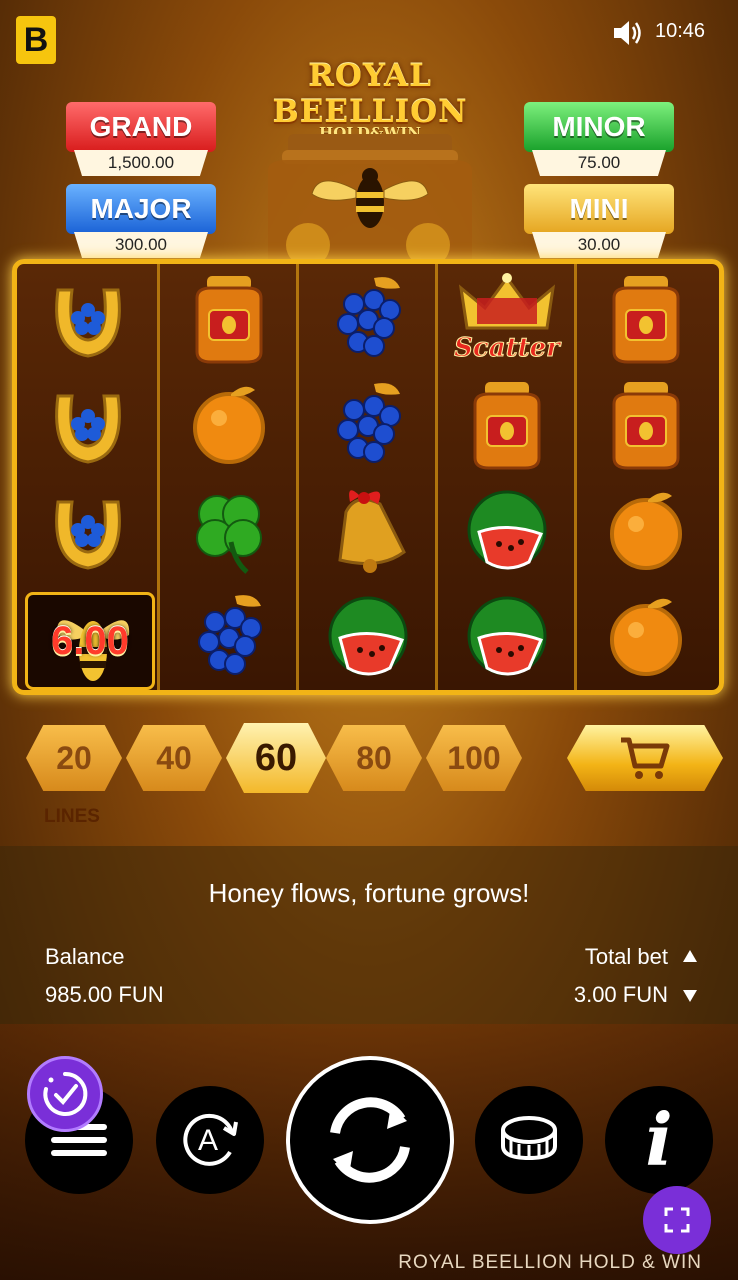 The height and width of the screenshot is (1280, 738). Describe the element at coordinates (276, 758) in the screenshot. I see `lines-option-60-selected: 60` at that location.